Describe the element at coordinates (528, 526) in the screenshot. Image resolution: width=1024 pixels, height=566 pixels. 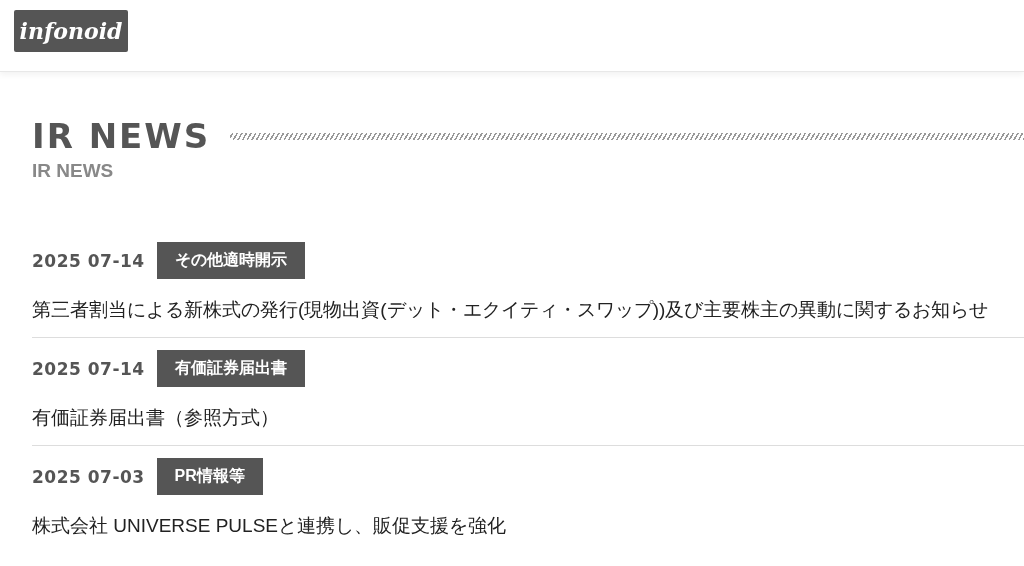
I see `news-title: 株式会社 UNIVERSE PULSEと連携し、販促支援を強化` at that location.